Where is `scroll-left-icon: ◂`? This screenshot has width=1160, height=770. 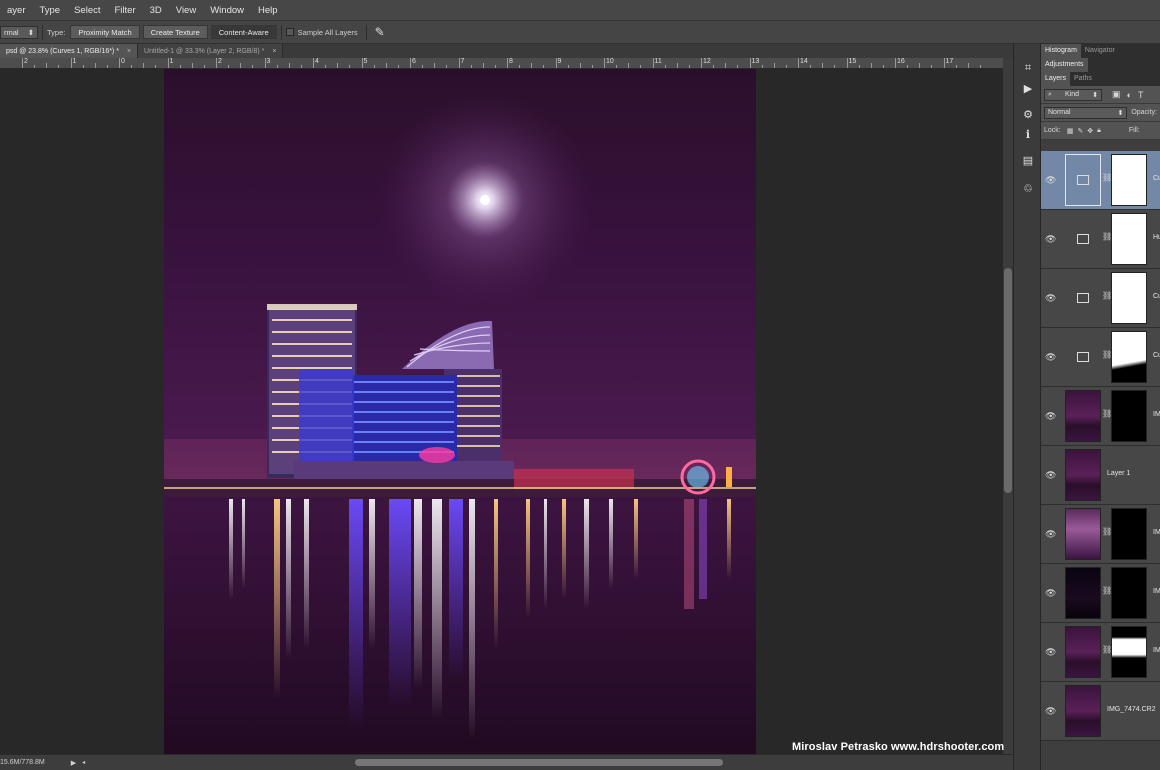
scroll-left-icon: ◂ is located at coordinates (83, 762).